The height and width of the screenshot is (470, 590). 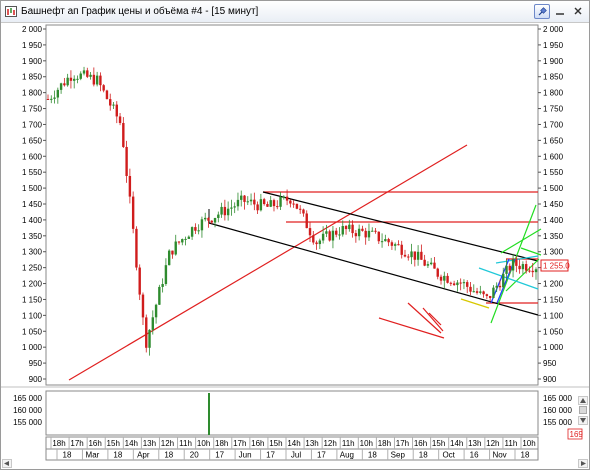 What do you see at coordinates (553, 220) in the screenshot?
I see `price-tick-label-right: 1 400` at bounding box center [553, 220].